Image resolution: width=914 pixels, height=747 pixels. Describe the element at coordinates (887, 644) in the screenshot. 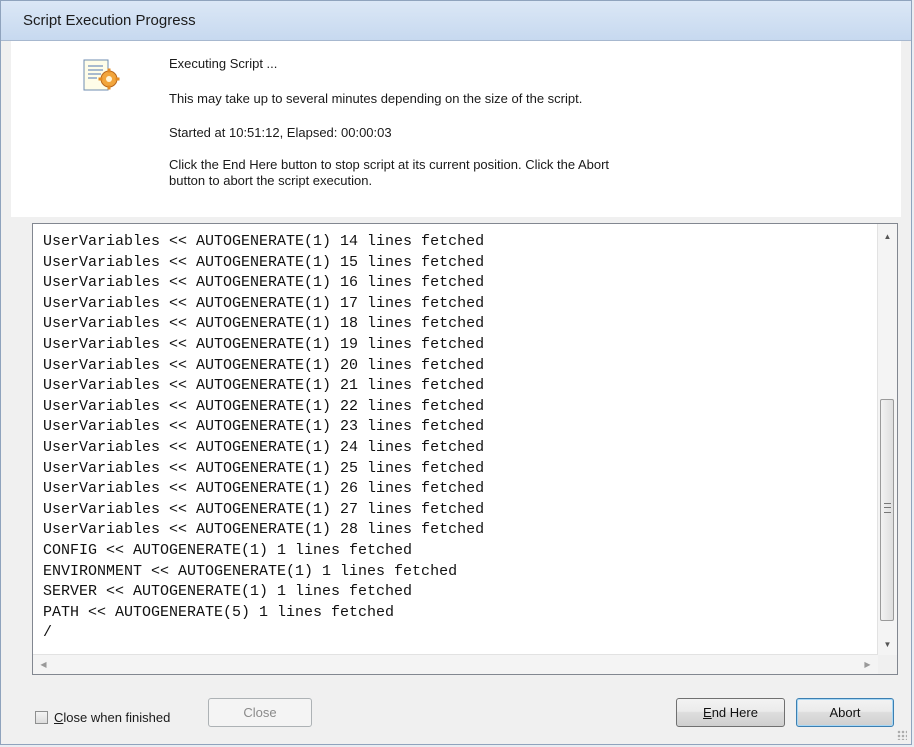

I see `scroll-down-icon: ▼` at that location.